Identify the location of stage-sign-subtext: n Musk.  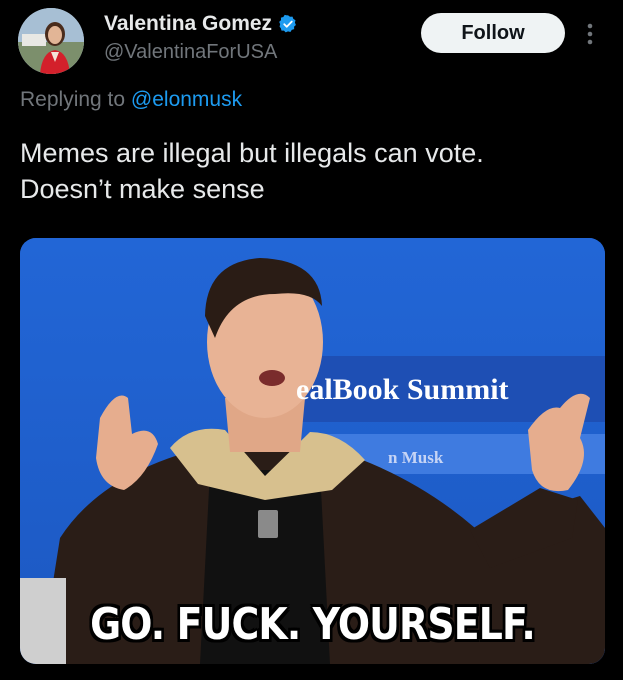
(416, 457).